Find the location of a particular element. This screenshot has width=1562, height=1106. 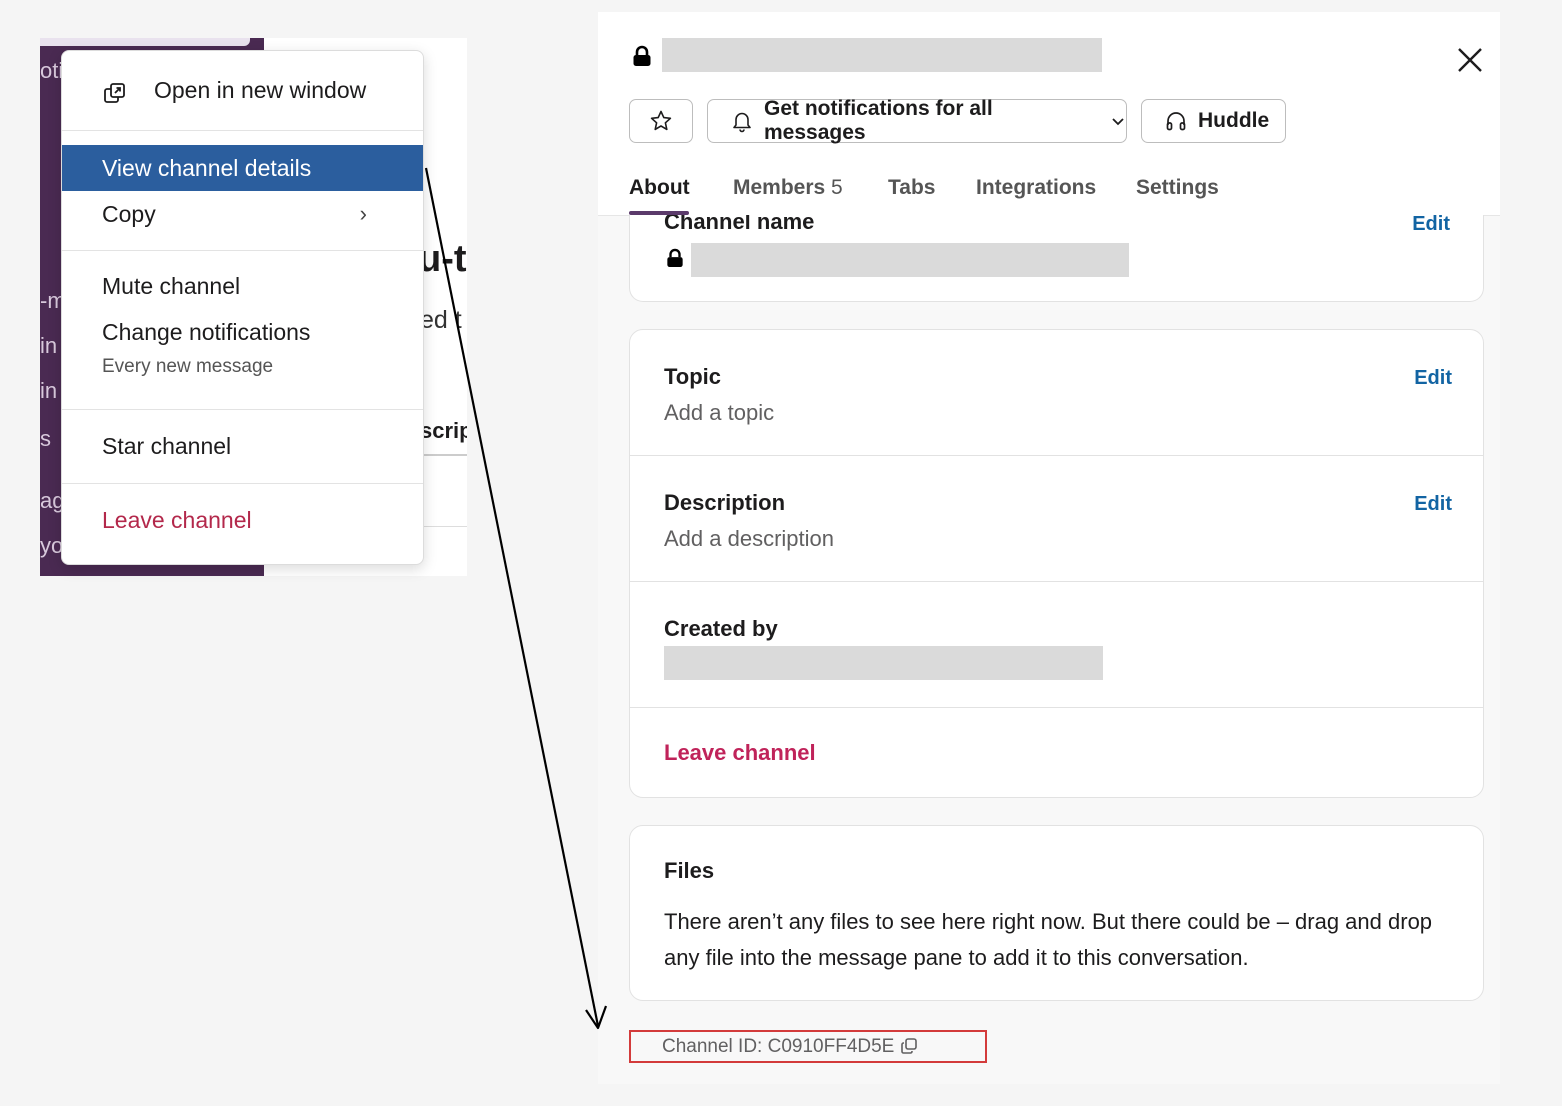

edit-topic-button: Edit is located at coordinates (1433, 378).